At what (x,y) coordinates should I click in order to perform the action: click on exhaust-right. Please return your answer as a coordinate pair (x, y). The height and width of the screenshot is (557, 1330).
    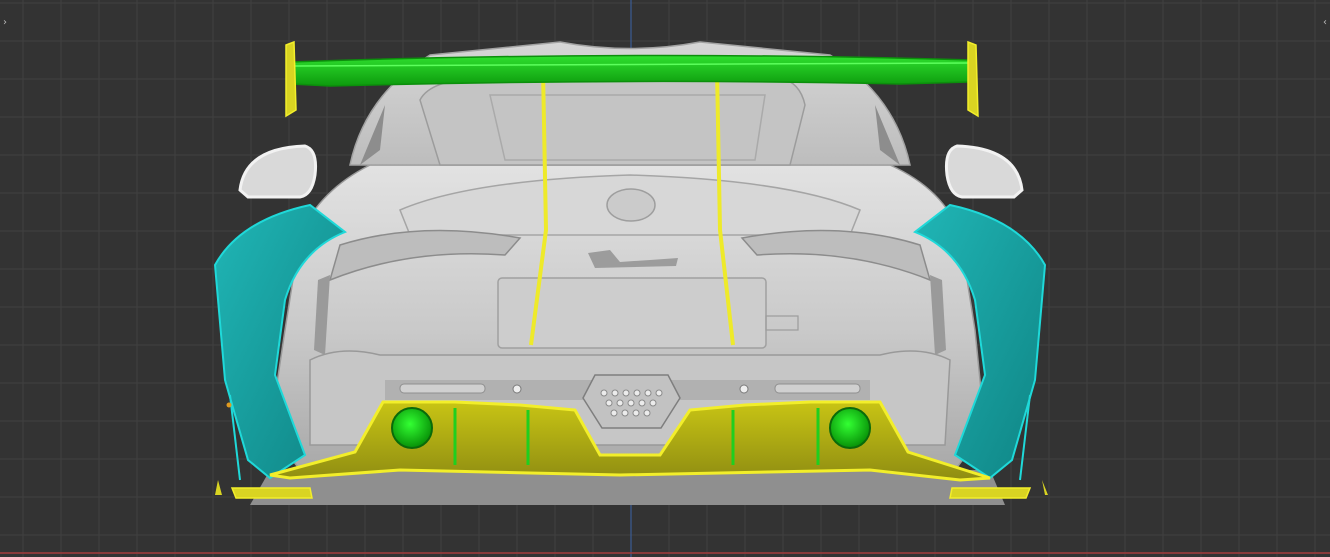
    Looking at the image, I should click on (850, 428).